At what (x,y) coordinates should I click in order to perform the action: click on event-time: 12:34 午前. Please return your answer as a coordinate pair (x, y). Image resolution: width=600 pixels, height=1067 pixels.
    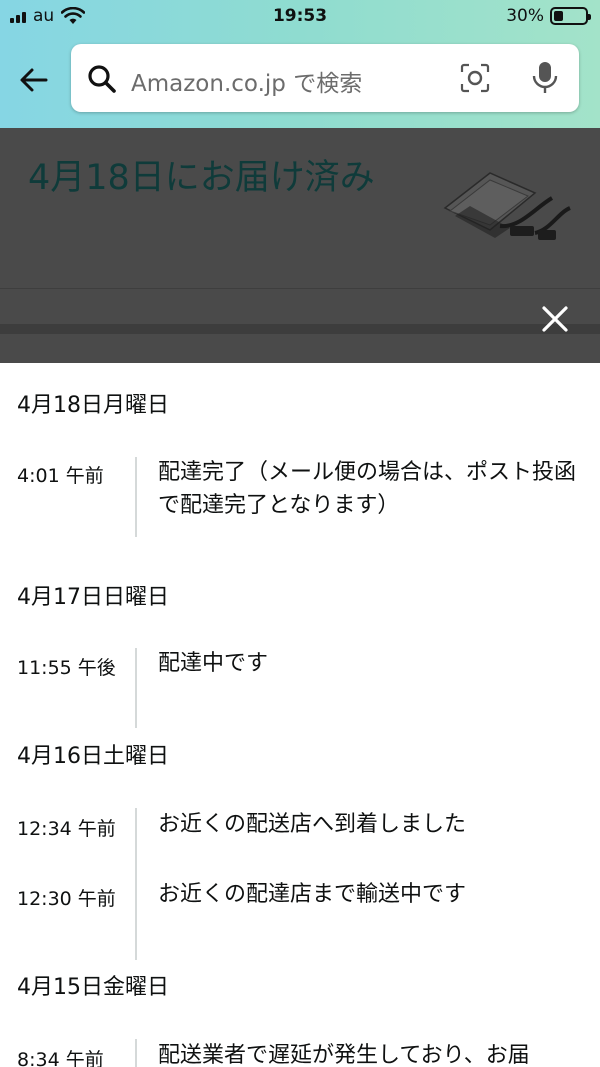
    Looking at the image, I should click on (66, 829).